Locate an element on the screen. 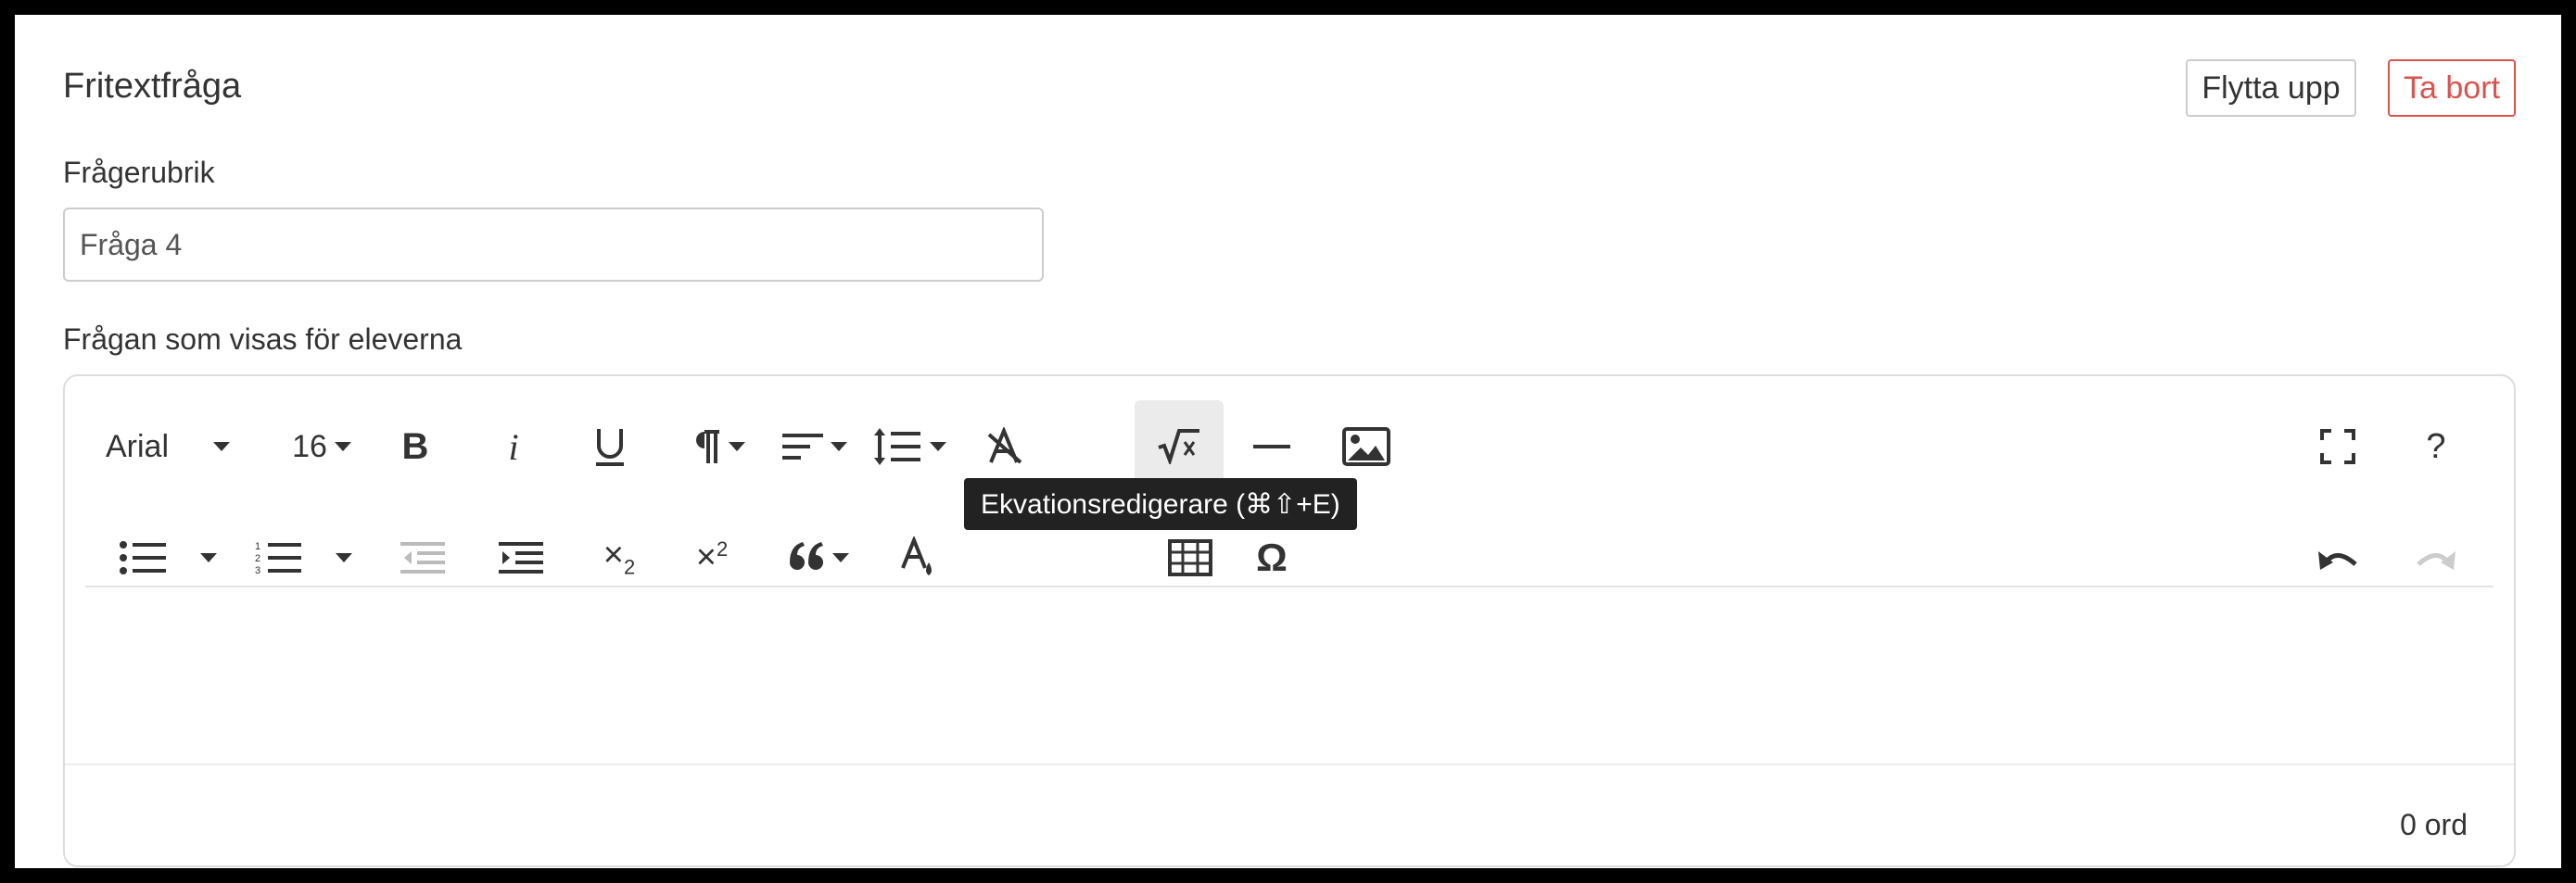  svg-text: 2 is located at coordinates (257, 559).